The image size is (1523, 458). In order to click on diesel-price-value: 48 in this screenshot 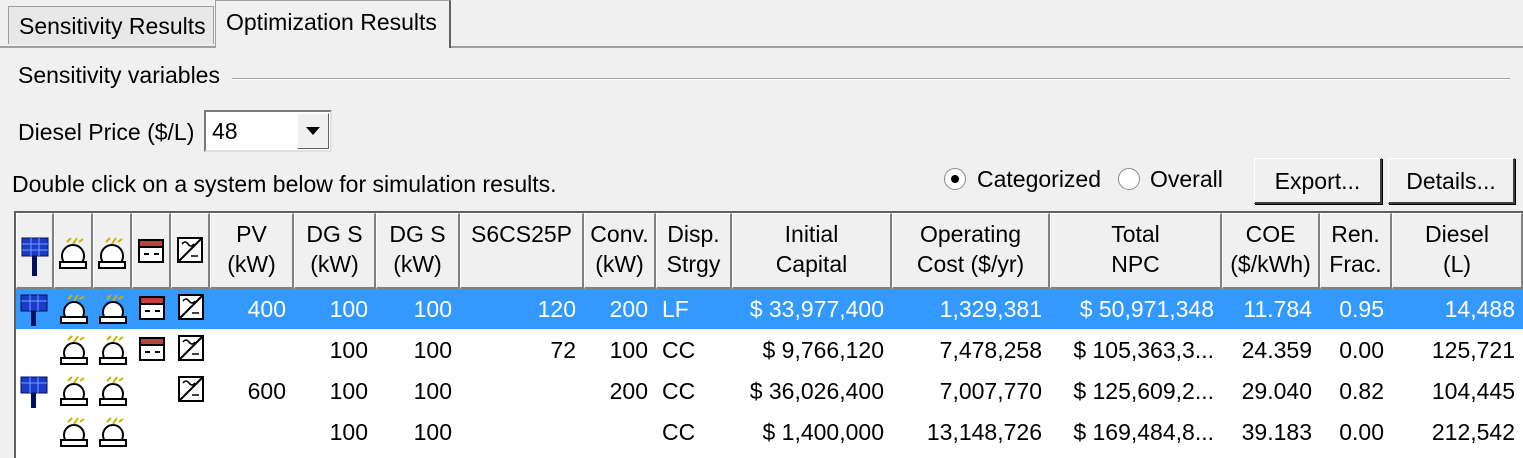, I will do `click(225, 131)`.